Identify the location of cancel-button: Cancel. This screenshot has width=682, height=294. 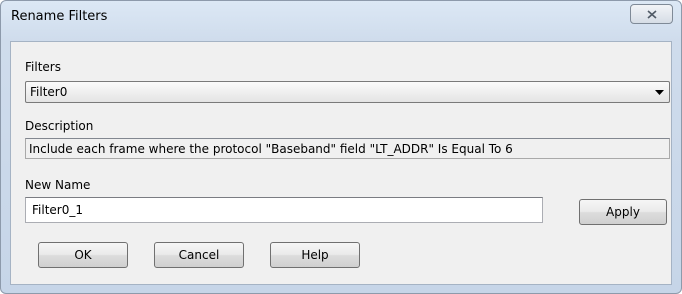
(199, 255).